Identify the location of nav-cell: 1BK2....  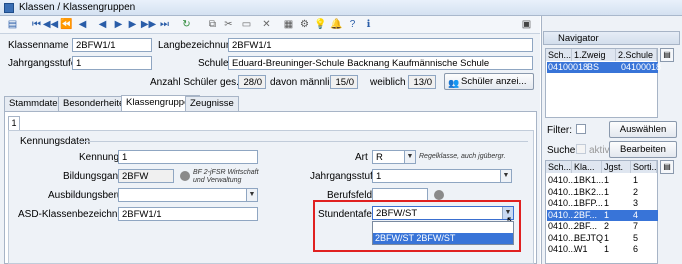
(589, 191).